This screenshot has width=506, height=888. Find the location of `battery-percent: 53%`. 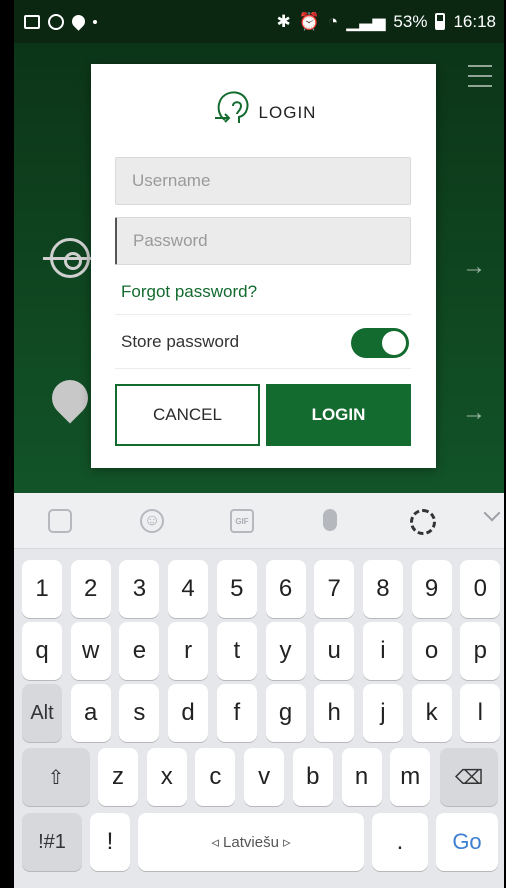

battery-percent: 53% is located at coordinates (410, 21).